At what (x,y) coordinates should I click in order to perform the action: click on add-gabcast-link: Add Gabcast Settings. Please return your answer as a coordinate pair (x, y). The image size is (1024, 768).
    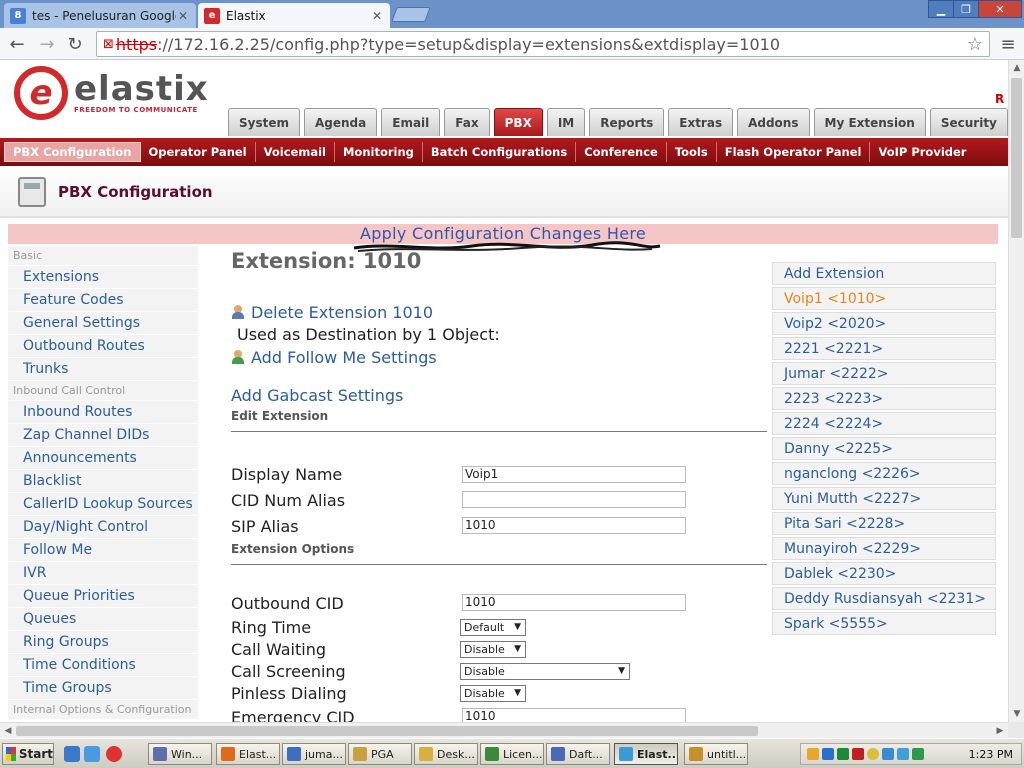
    Looking at the image, I should click on (317, 395).